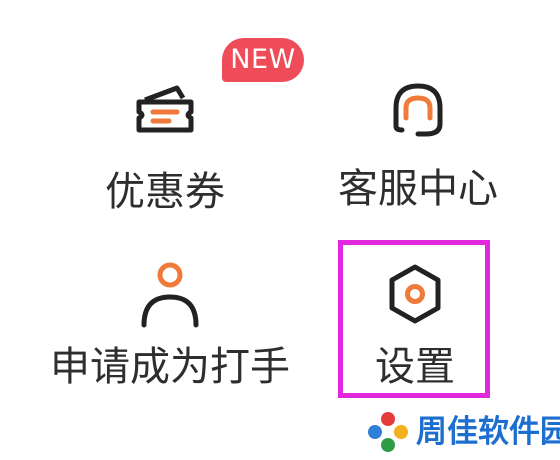  I want to click on menu-item-label: 申请成为打手, so click(170, 367).